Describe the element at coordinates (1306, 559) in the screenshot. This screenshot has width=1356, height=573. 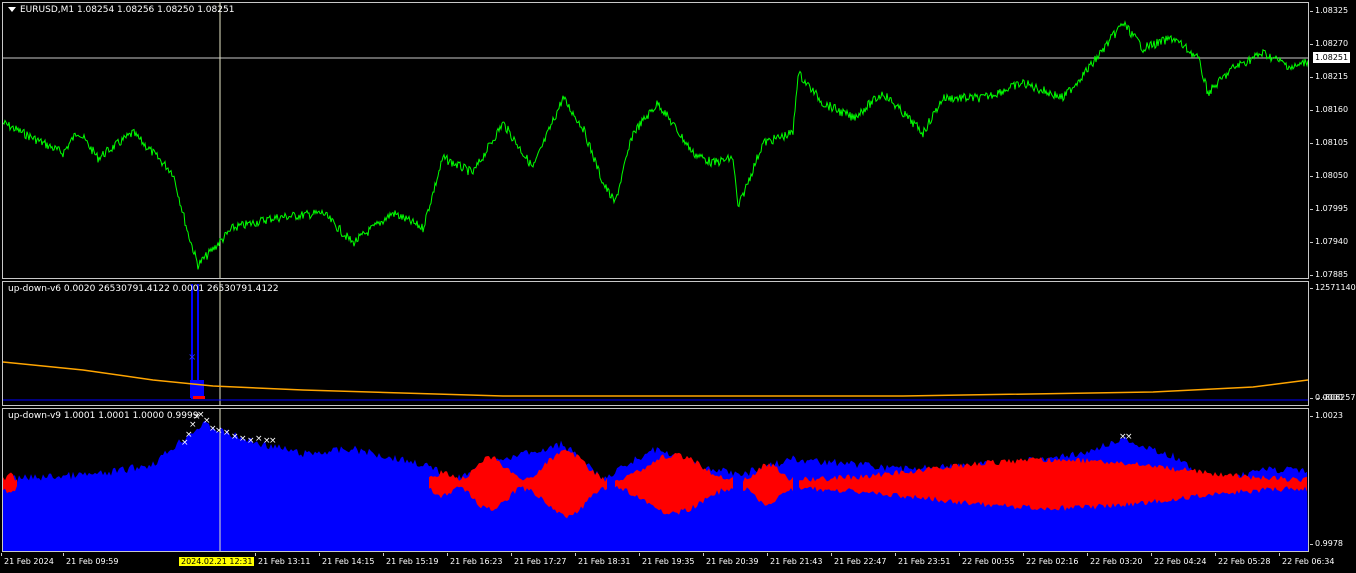
I see `time-axis-label: 22 Feb 06:34` at that location.